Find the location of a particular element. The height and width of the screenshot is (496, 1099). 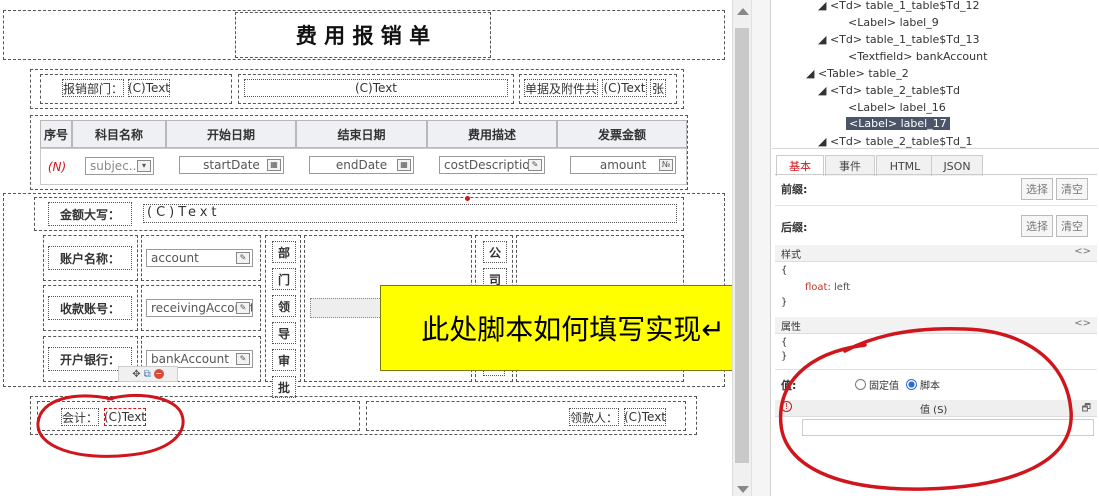

dept-leader-char: 导 is located at coordinates (284, 333).